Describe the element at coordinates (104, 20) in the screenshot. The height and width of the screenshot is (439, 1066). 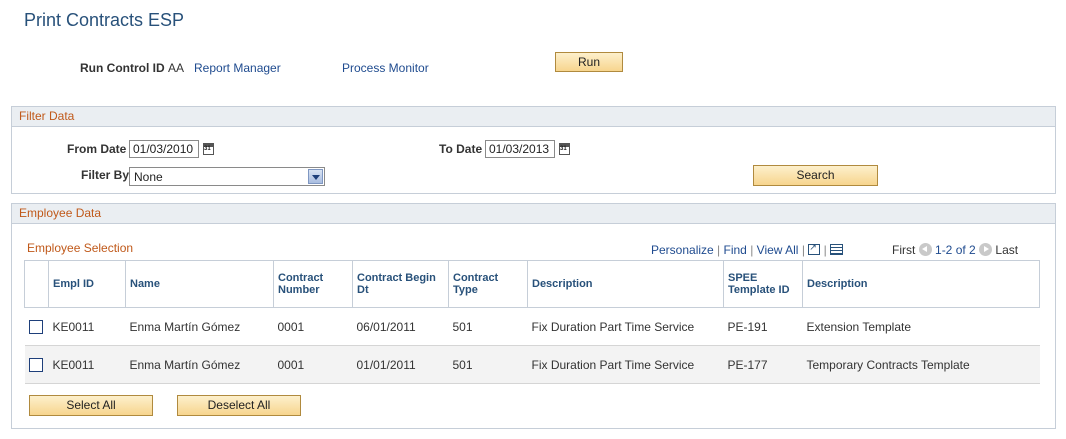
I see `page-title: Print Contracts ESP` at that location.